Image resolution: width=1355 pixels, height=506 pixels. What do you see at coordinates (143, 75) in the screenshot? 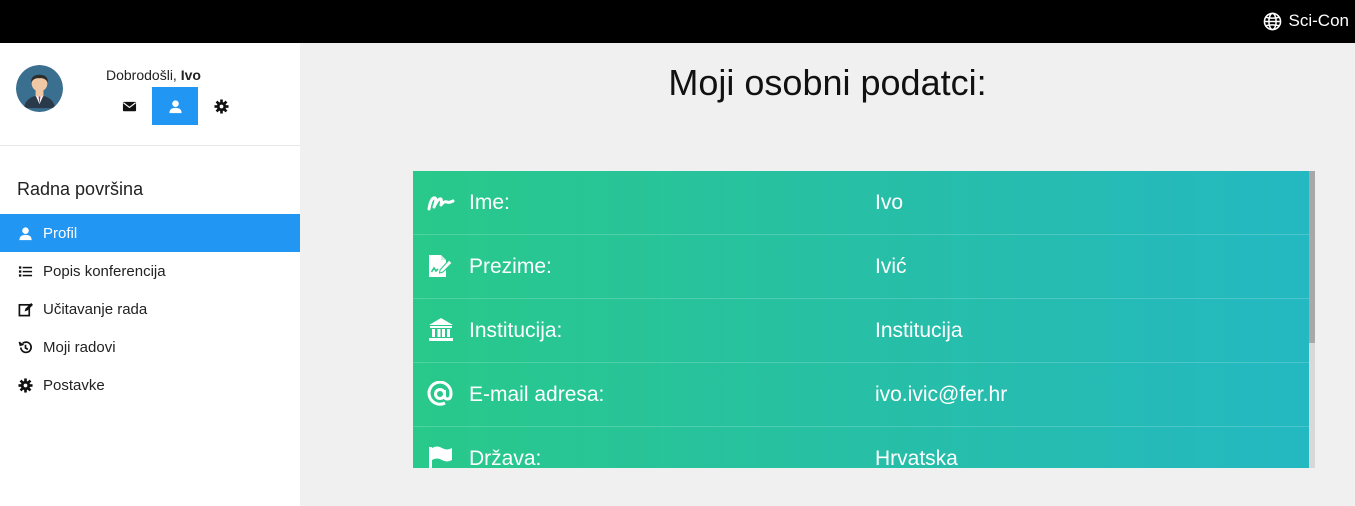
I see `welcome-text: Dobrodošli,` at bounding box center [143, 75].